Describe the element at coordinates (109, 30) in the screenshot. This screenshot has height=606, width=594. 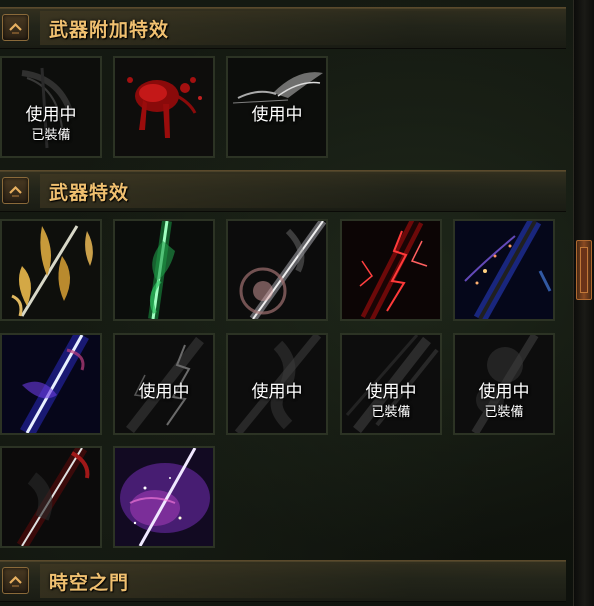
I see `section-title: 武器附加特效` at that location.